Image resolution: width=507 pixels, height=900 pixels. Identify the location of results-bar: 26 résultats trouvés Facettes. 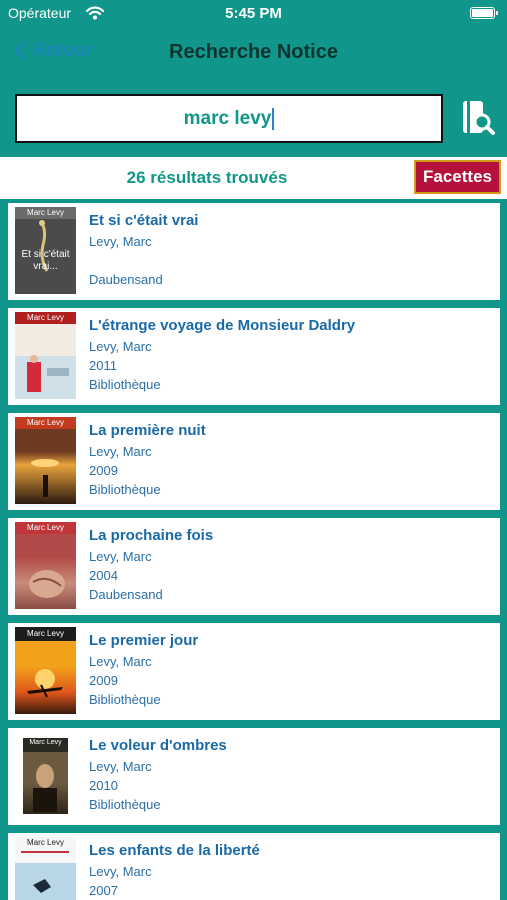
(253, 178).